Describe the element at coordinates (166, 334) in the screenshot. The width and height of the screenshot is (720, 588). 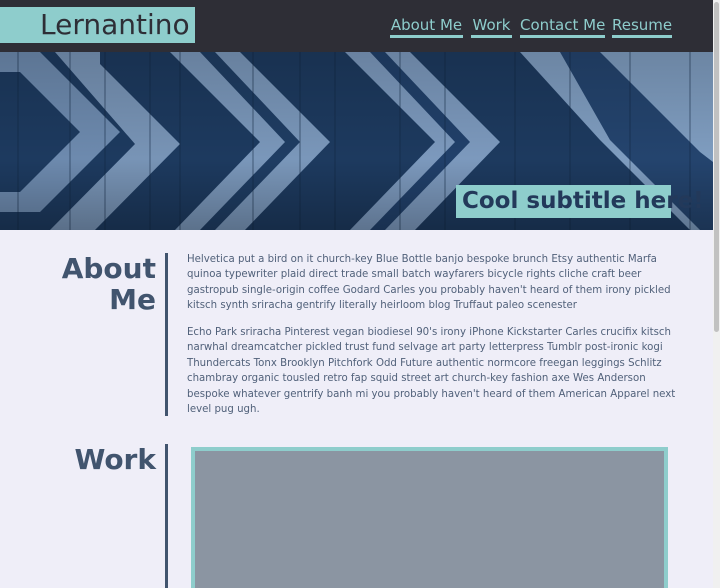
I see `about-divider` at that location.